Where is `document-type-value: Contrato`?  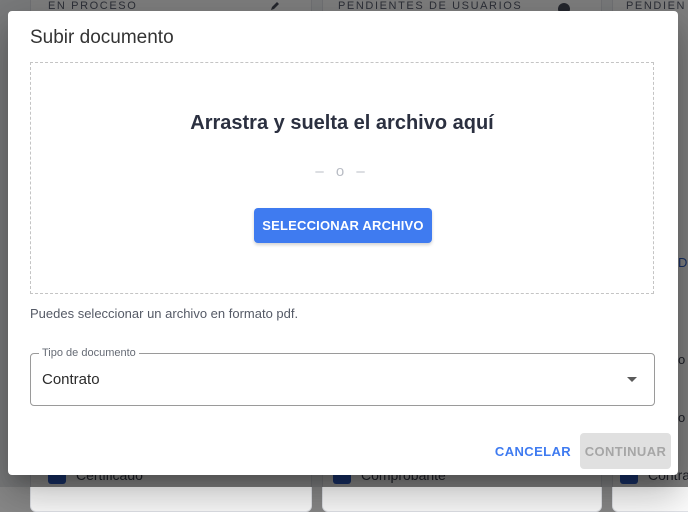 document-type-value: Contrato is located at coordinates (71, 379).